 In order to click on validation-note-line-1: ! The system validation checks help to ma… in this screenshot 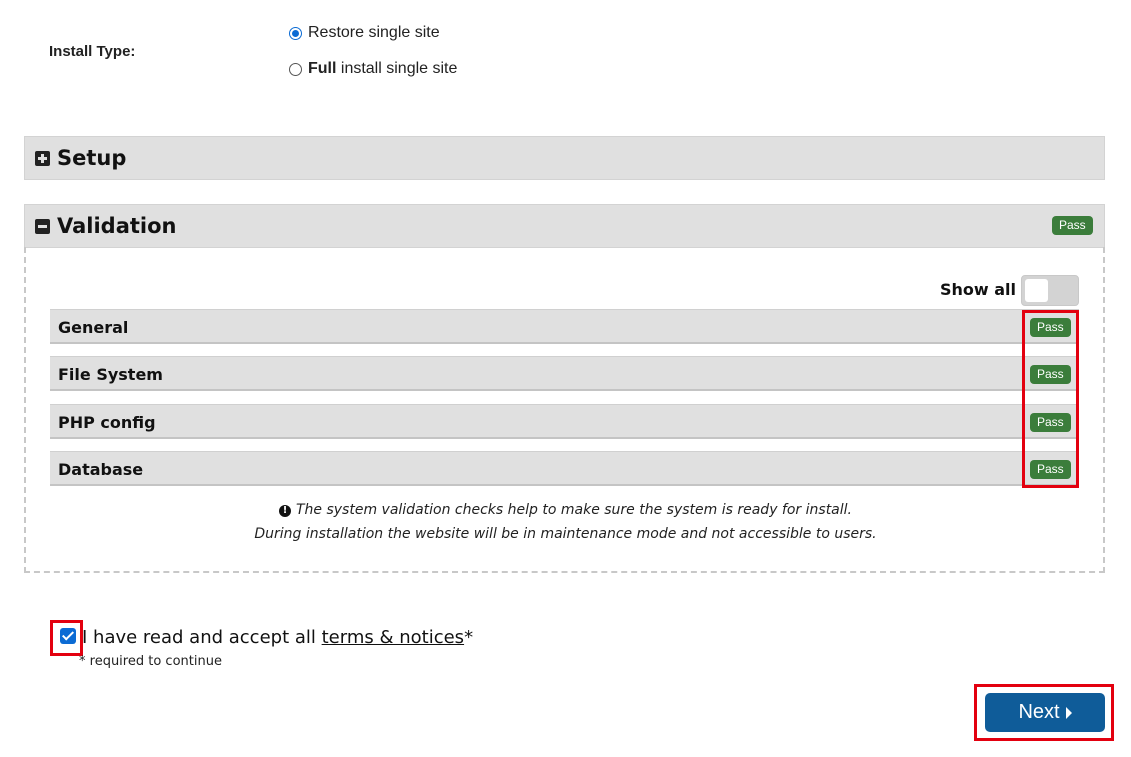, I will do `click(565, 510)`.